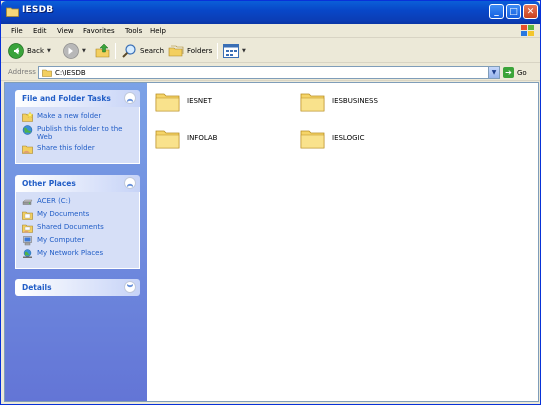 The image size is (541, 405). I want to click on search-label: Search, so click(152, 51).